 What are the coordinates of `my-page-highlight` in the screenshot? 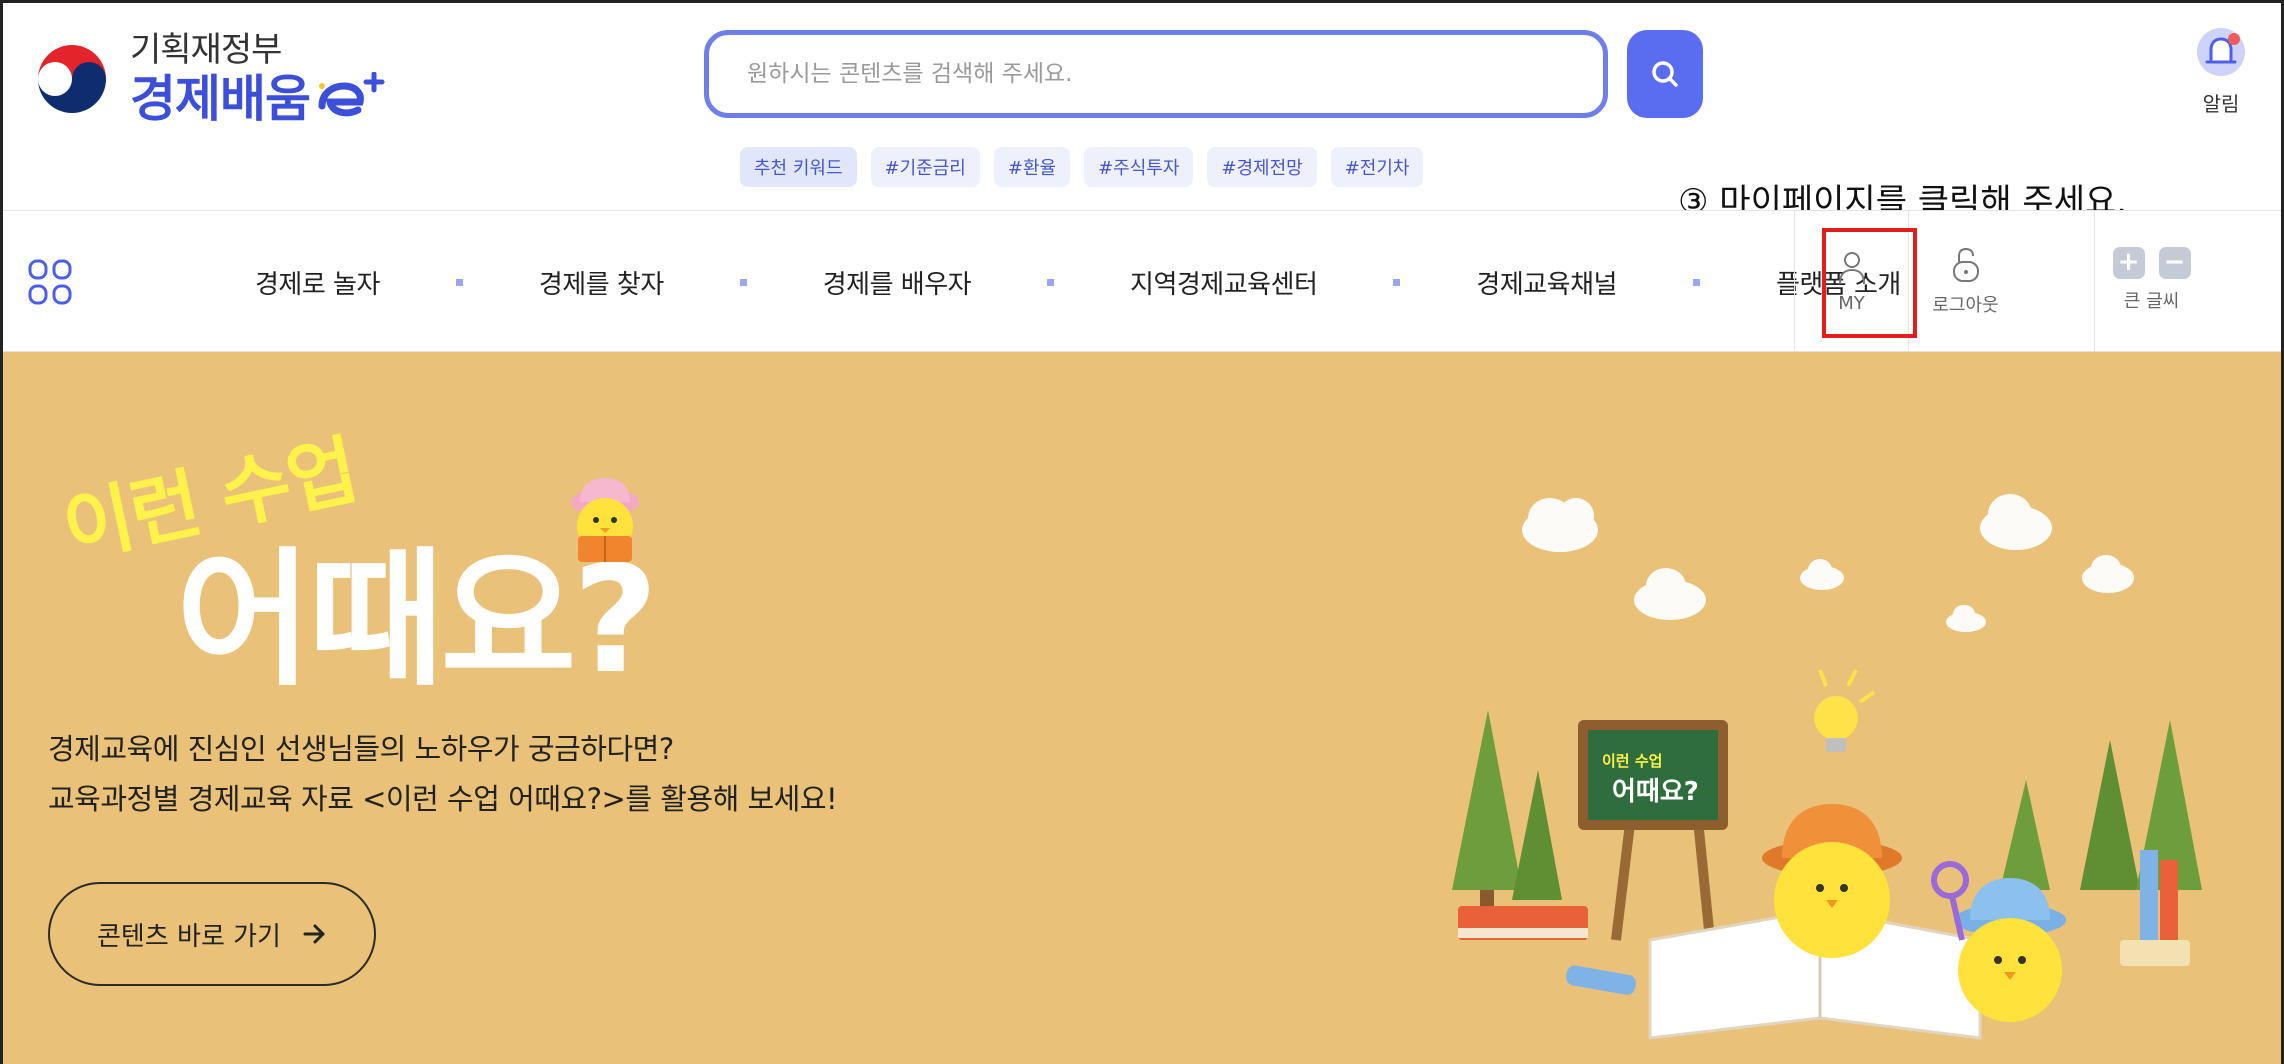 It's located at (1869, 283).